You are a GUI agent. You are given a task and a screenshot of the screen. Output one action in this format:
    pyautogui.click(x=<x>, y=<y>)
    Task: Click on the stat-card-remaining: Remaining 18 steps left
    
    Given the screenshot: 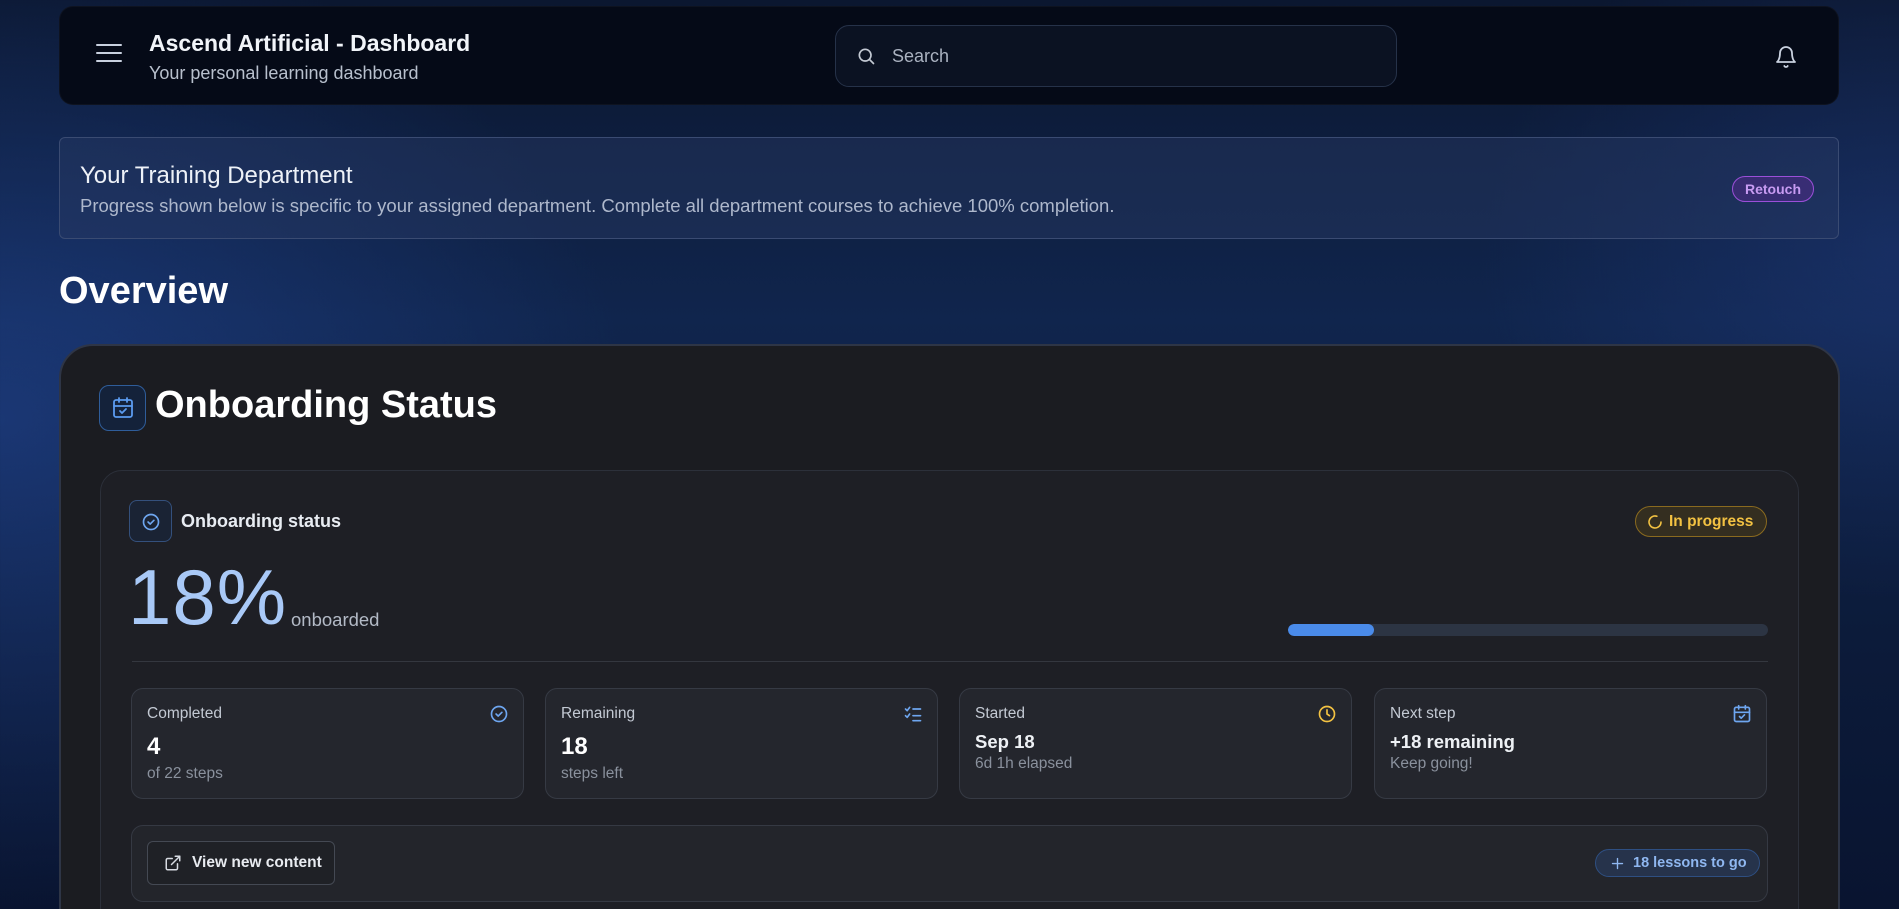 What is the action you would take?
    pyautogui.click(x=741, y=743)
    